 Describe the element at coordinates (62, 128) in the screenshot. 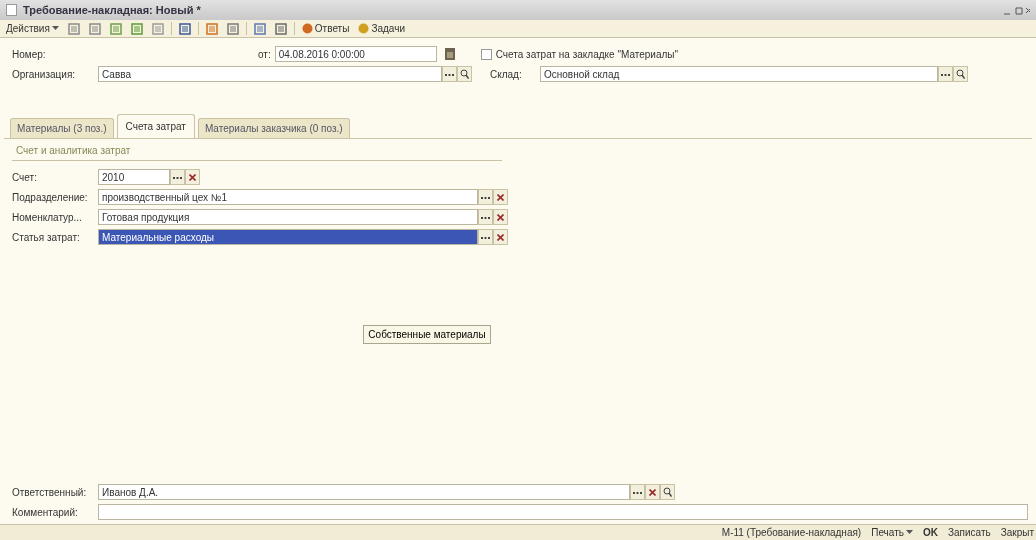

I see `tab: Материалы (3 поз.)` at that location.